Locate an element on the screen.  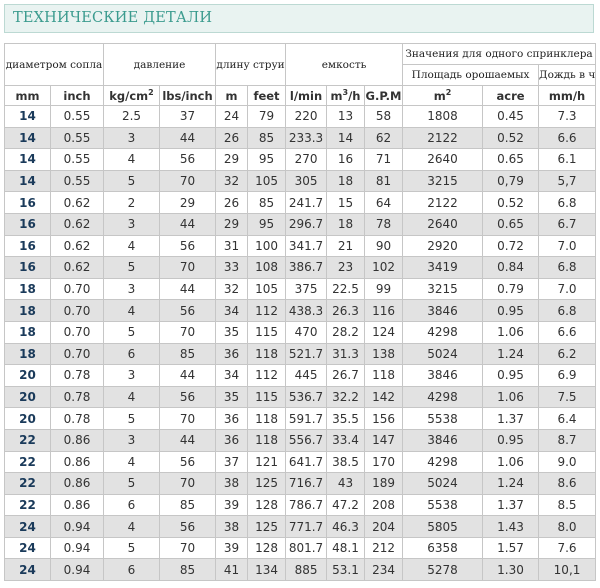
col-group-area: Площадь орошаемых is located at coordinates (471, 75).